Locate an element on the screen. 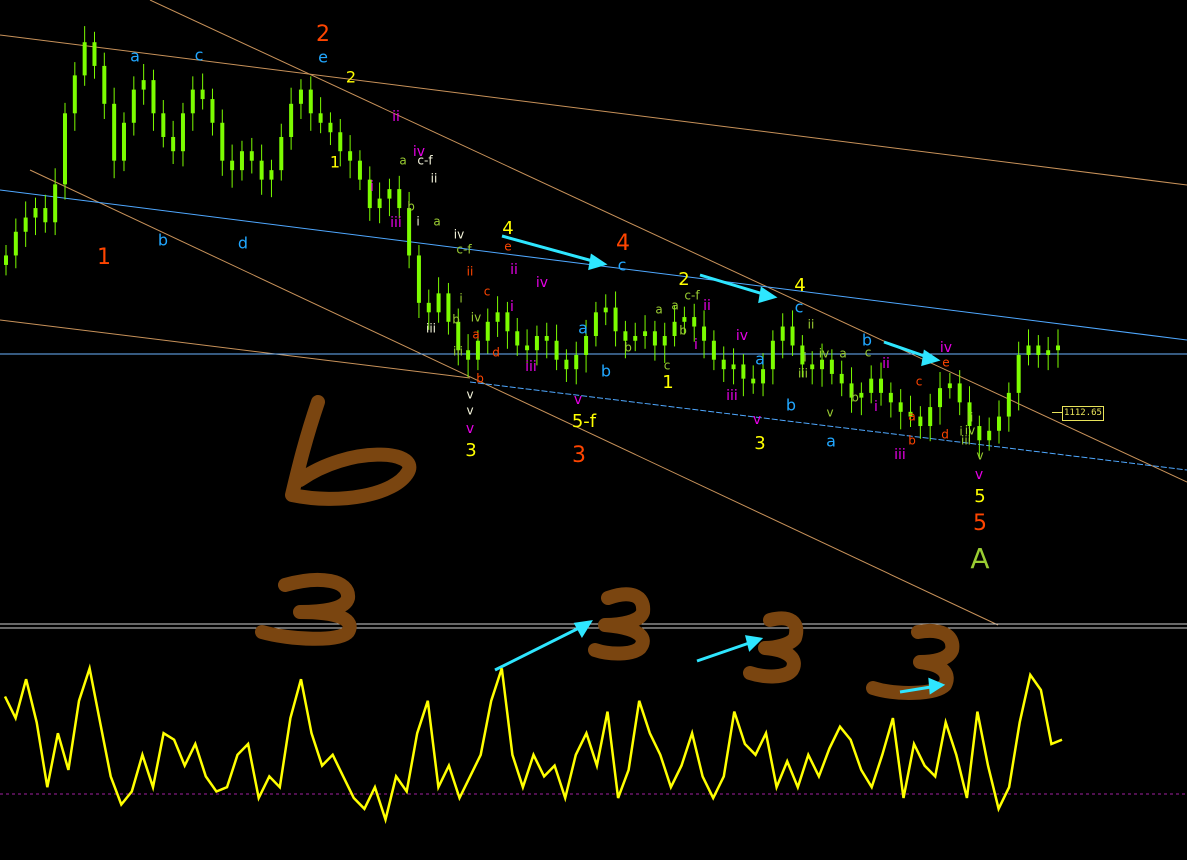 This screenshot has height=860, width=1187. wave-label: 5-f is located at coordinates (584, 421).